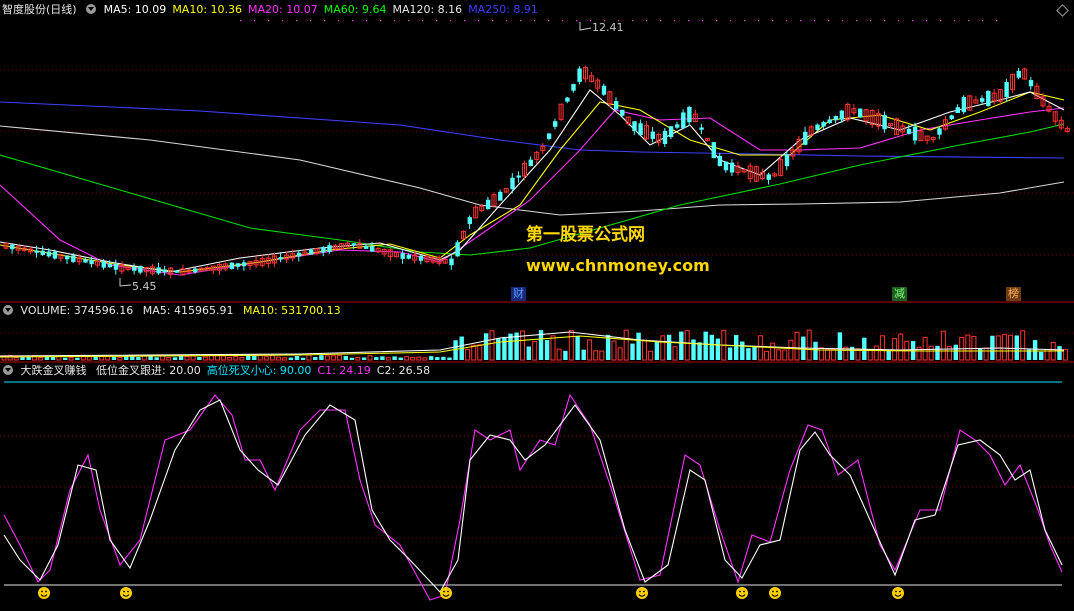 The width and height of the screenshot is (1074, 611). I want to click on indicator-item-0: 低位金叉跟进: 20.00, so click(148, 370).